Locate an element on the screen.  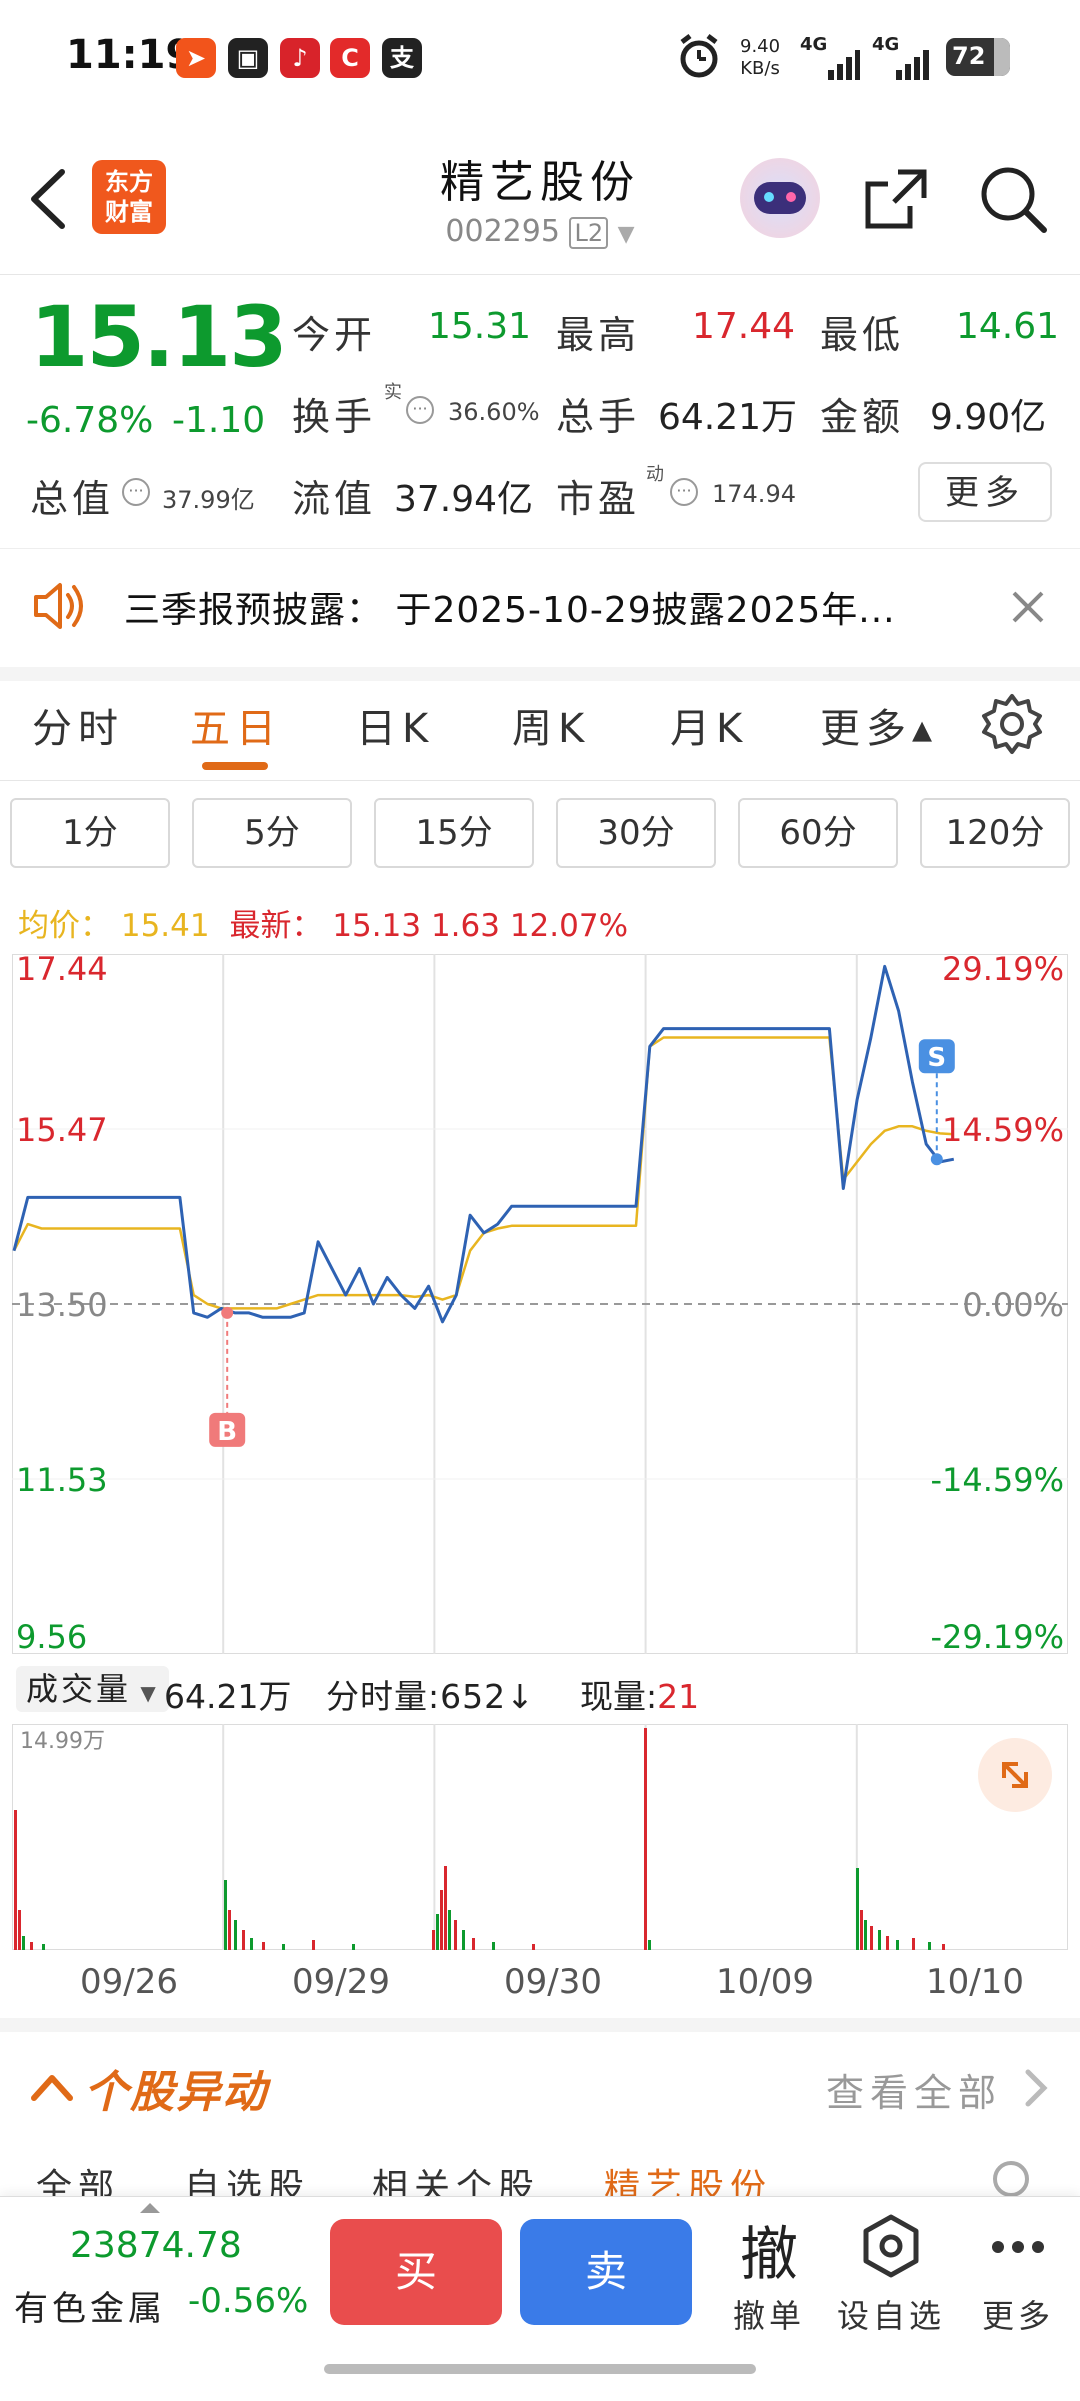
volume-chart: 14.99万 is located at coordinates (540, 1837).